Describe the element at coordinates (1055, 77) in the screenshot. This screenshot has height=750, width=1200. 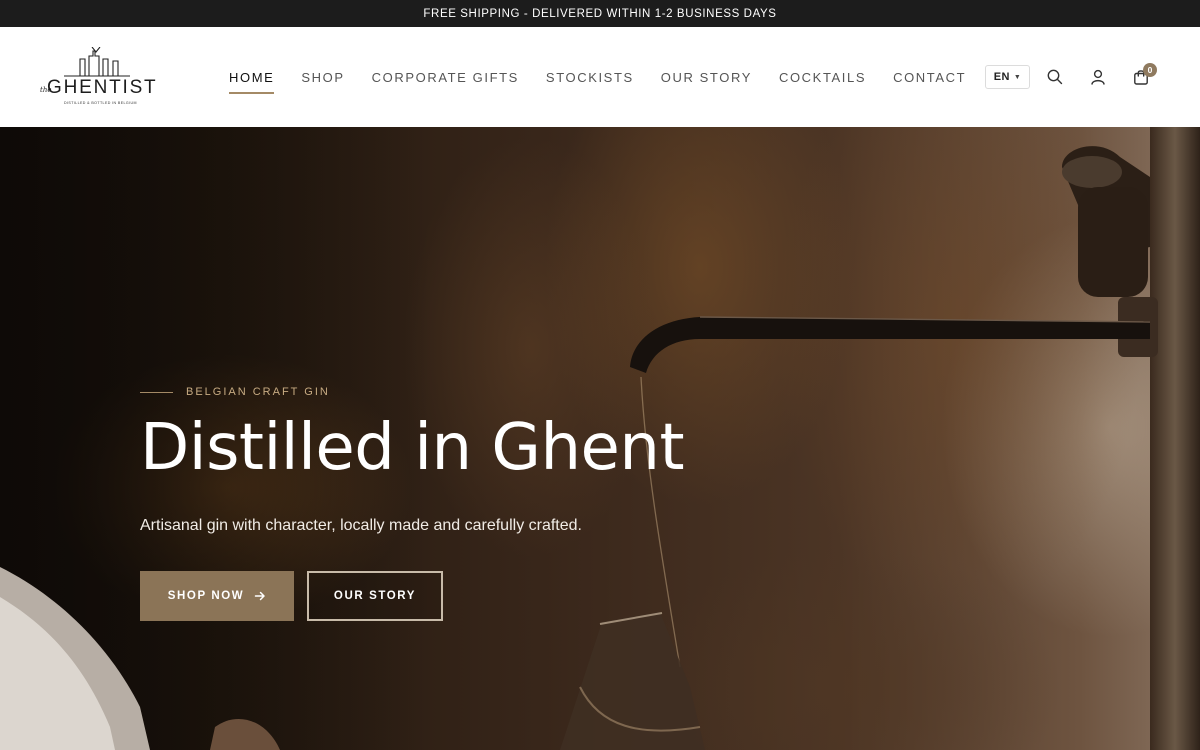
I see `search-icon` at that location.